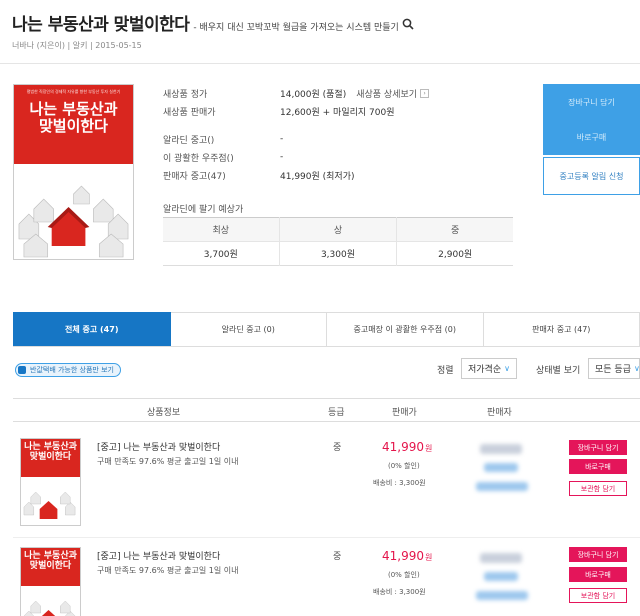 The width and height of the screenshot is (640, 616). I want to click on header-seller: 판매자, so click(499, 413).